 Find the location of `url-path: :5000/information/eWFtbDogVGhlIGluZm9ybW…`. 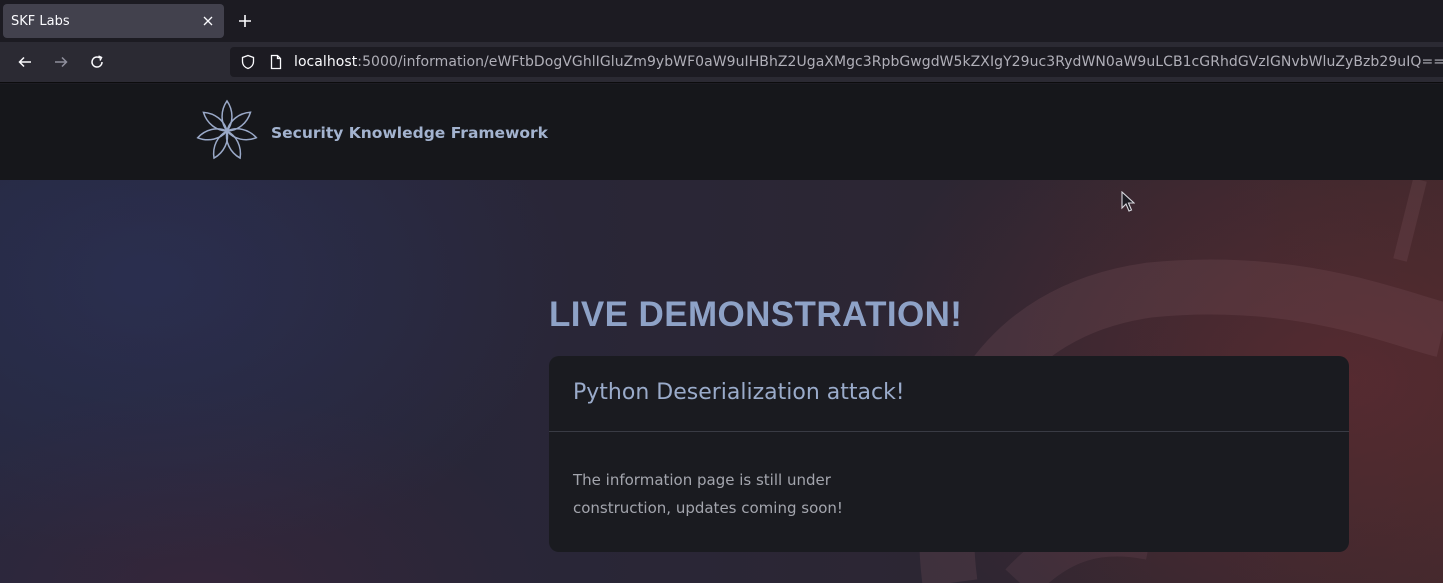

url-path: :5000/information/eWFtbDogVGhlIGluZm9ybW… is located at coordinates (900, 62).